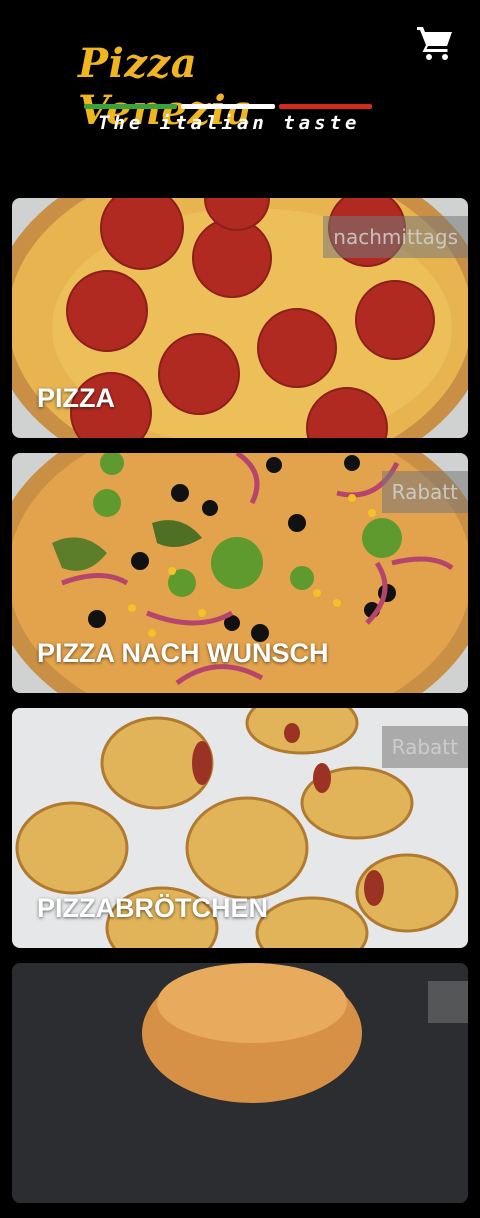 This screenshot has height=1218, width=480. Describe the element at coordinates (229, 123) in the screenshot. I see `logo-subtitle: The italian taste` at that location.